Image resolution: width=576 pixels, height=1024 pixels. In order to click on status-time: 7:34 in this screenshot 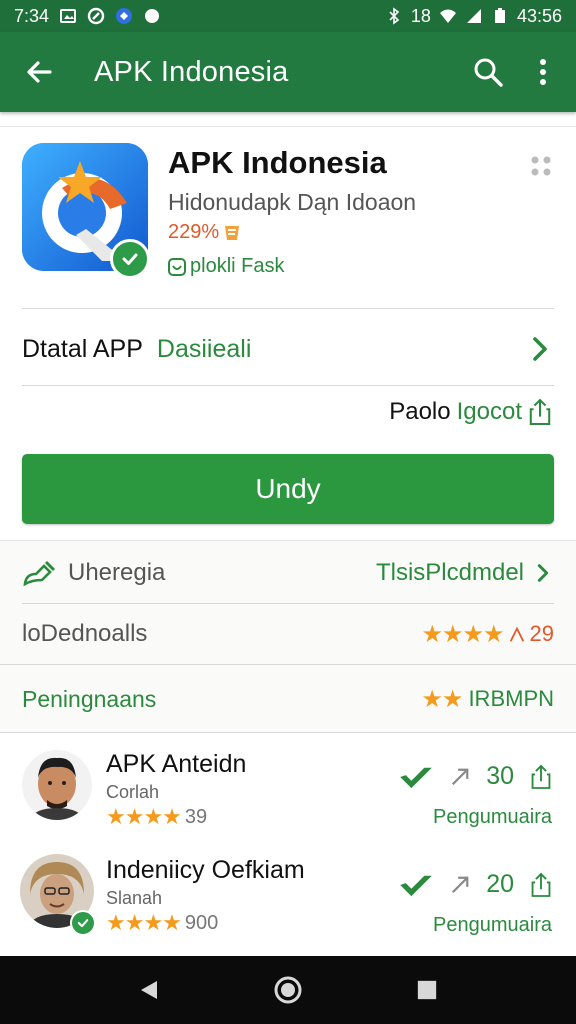, I will do `click(32, 15)`.